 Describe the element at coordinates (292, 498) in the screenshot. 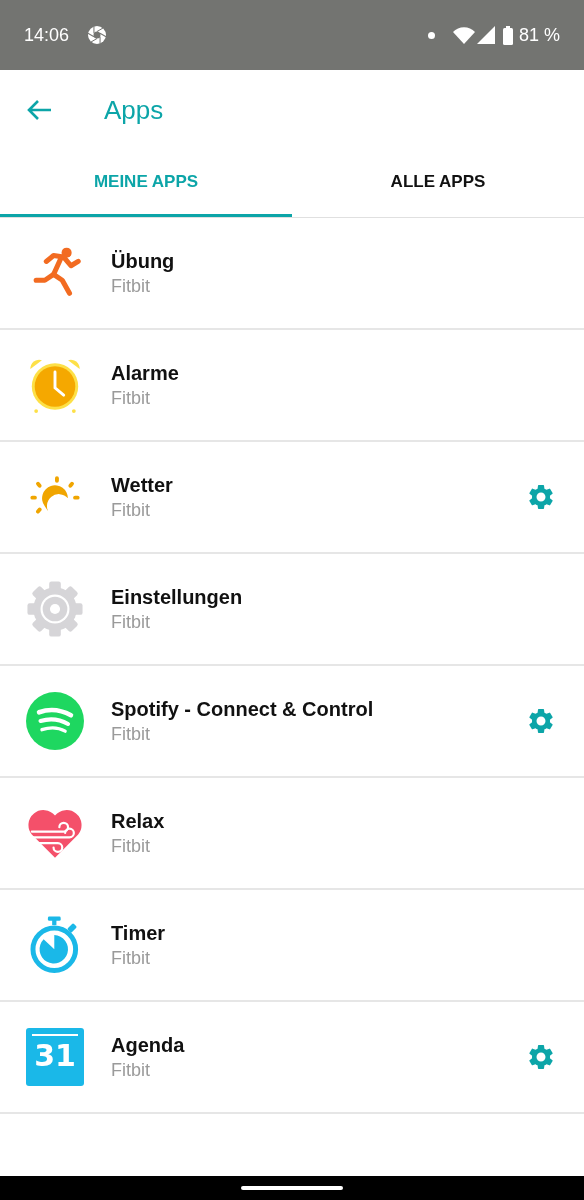

I see `app-row: Wetter Fitbit` at that location.